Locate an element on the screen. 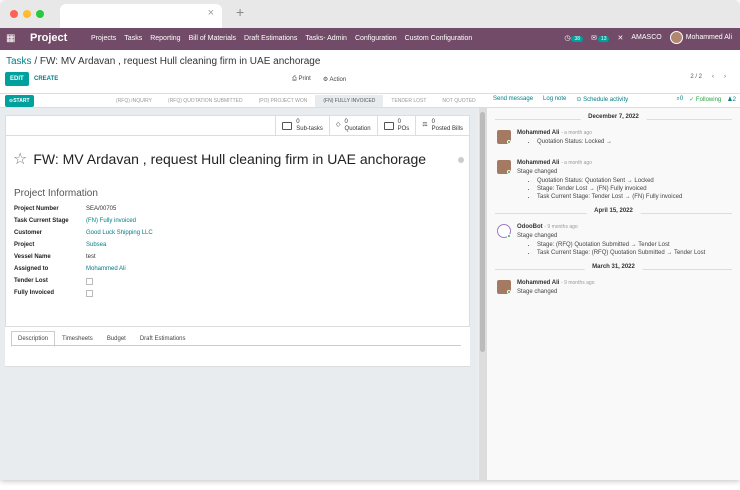 The width and height of the screenshot is (740, 490). check-icon: ✓ is located at coordinates (692, 100).